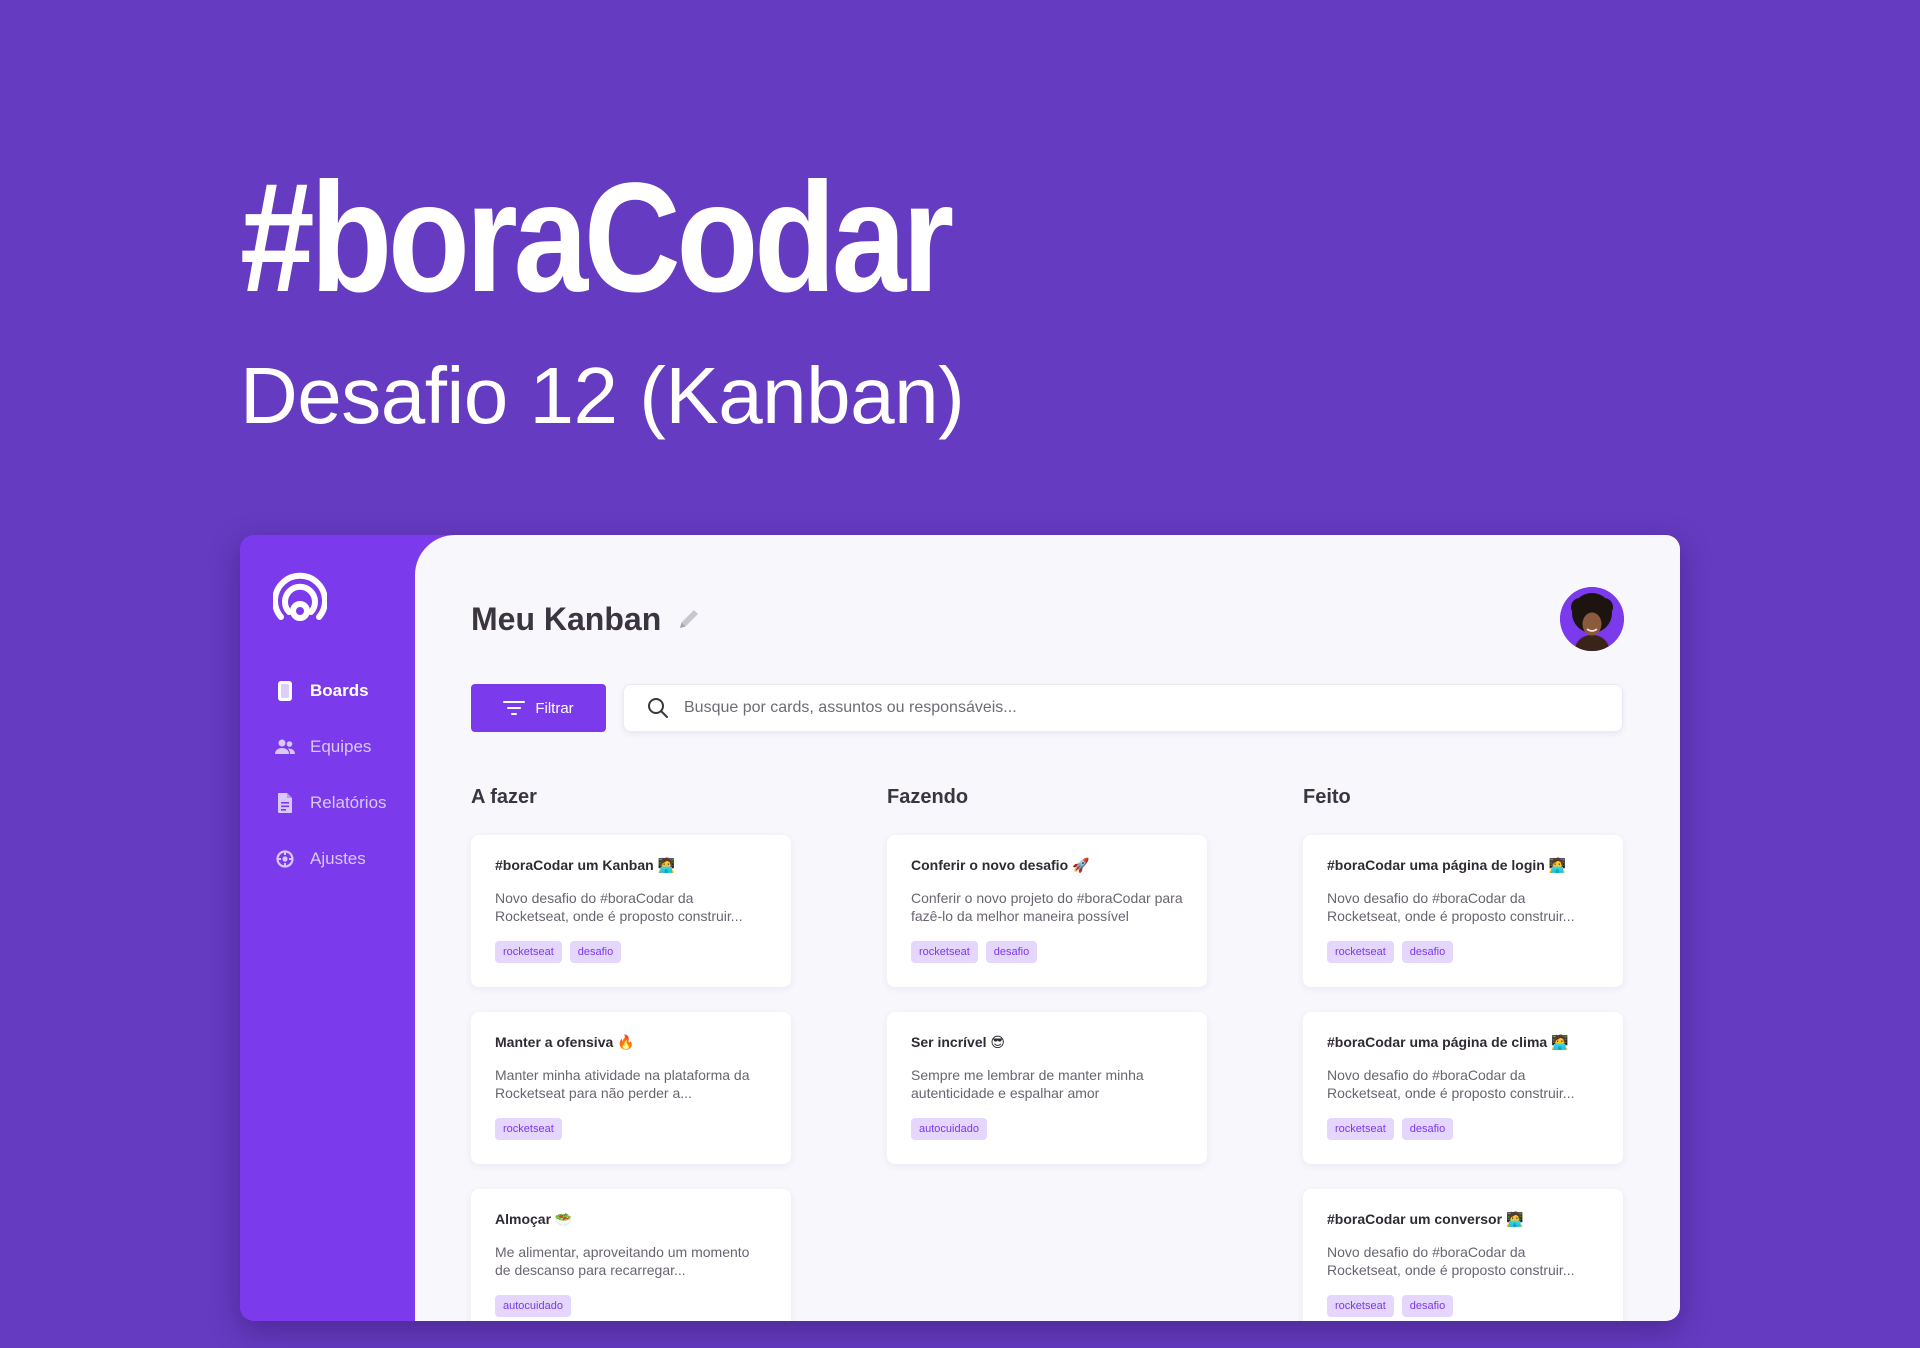  I want to click on column-title: A fazer, so click(504, 797).